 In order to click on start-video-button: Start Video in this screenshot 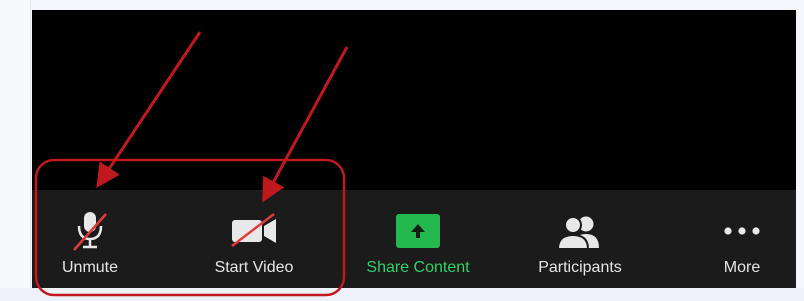, I will do `click(254, 239)`.